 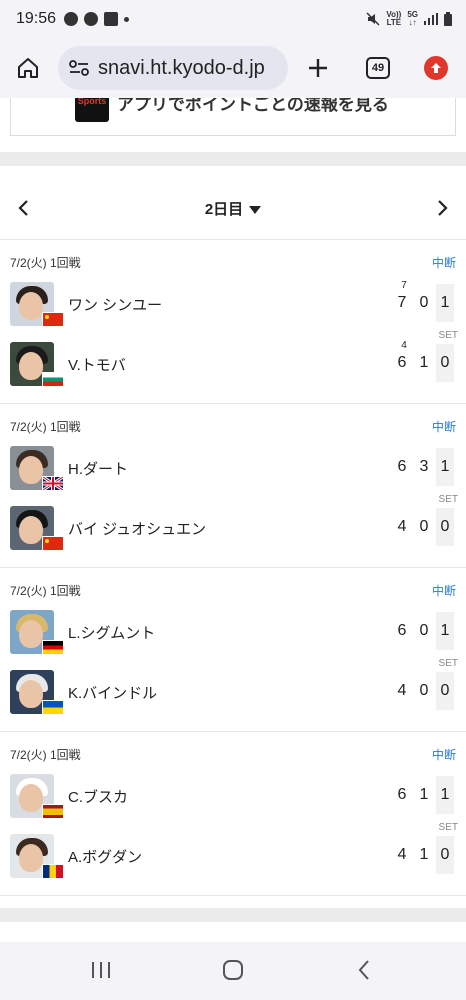 What do you see at coordinates (402, 526) in the screenshot?
I see `set1-games: 4` at bounding box center [402, 526].